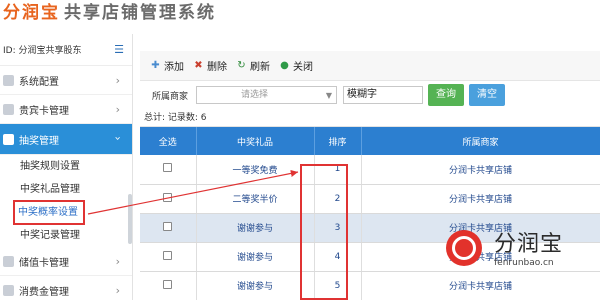 This screenshot has width=600, height=300. I want to click on submenu-prize-management: 中奖礼品管理, so click(66, 189).